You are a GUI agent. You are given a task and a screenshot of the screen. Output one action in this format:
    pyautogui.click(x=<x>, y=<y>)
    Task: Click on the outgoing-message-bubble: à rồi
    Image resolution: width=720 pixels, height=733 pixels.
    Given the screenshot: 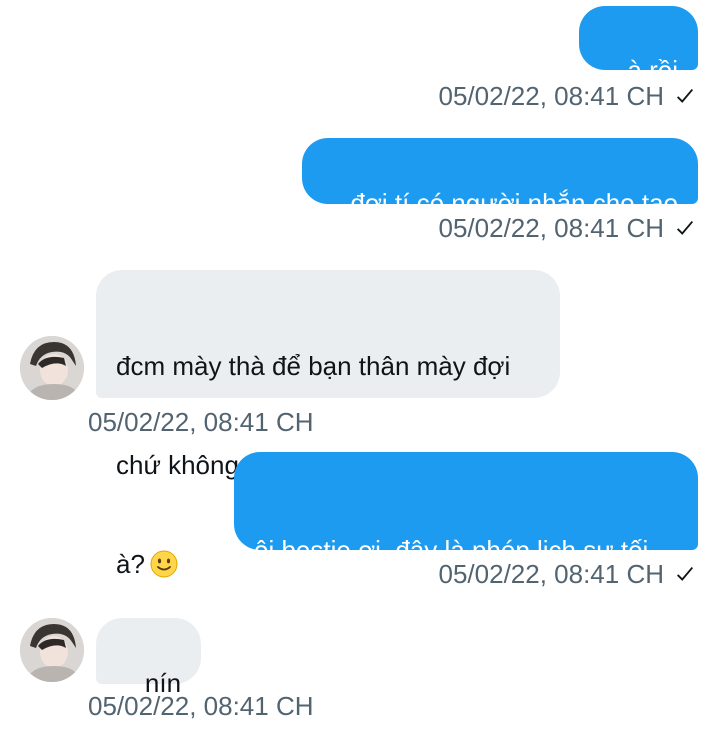 What is the action you would take?
    pyautogui.click(x=638, y=45)
    